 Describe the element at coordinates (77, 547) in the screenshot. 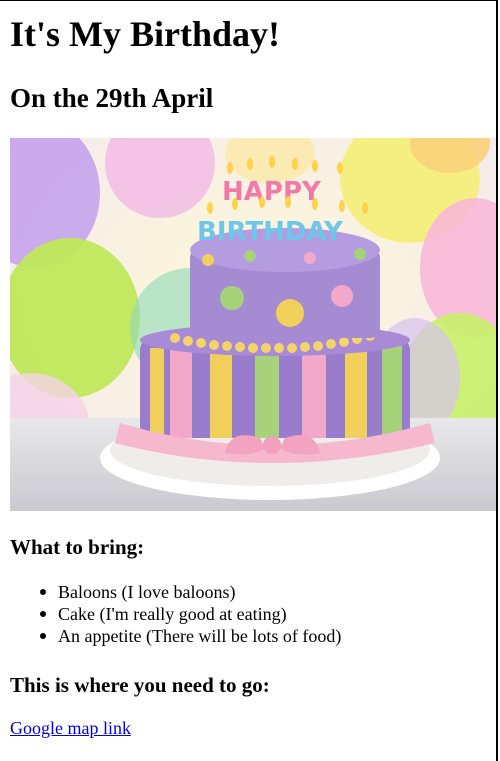

I see `what-to-bring-heading: What to bring:` at that location.